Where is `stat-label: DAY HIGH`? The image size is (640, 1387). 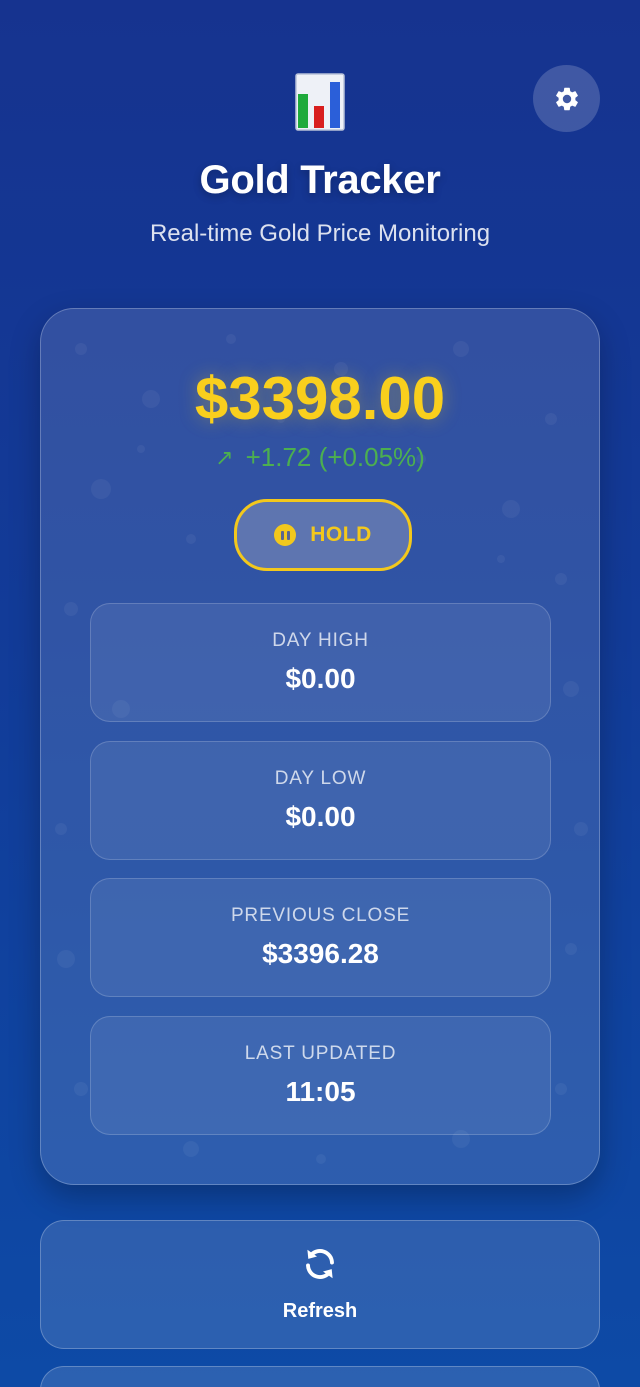 stat-label: DAY HIGH is located at coordinates (320, 640).